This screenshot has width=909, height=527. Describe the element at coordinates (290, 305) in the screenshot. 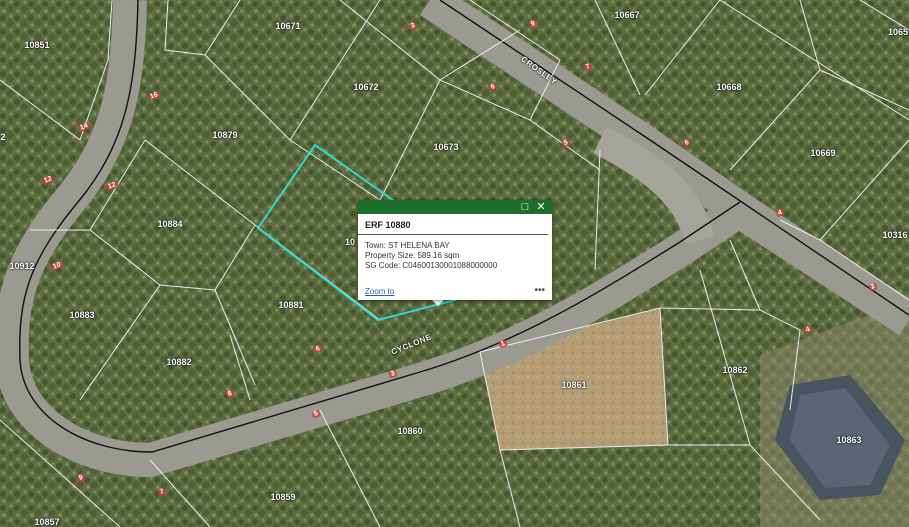

I see `erf-label: 10881` at that location.